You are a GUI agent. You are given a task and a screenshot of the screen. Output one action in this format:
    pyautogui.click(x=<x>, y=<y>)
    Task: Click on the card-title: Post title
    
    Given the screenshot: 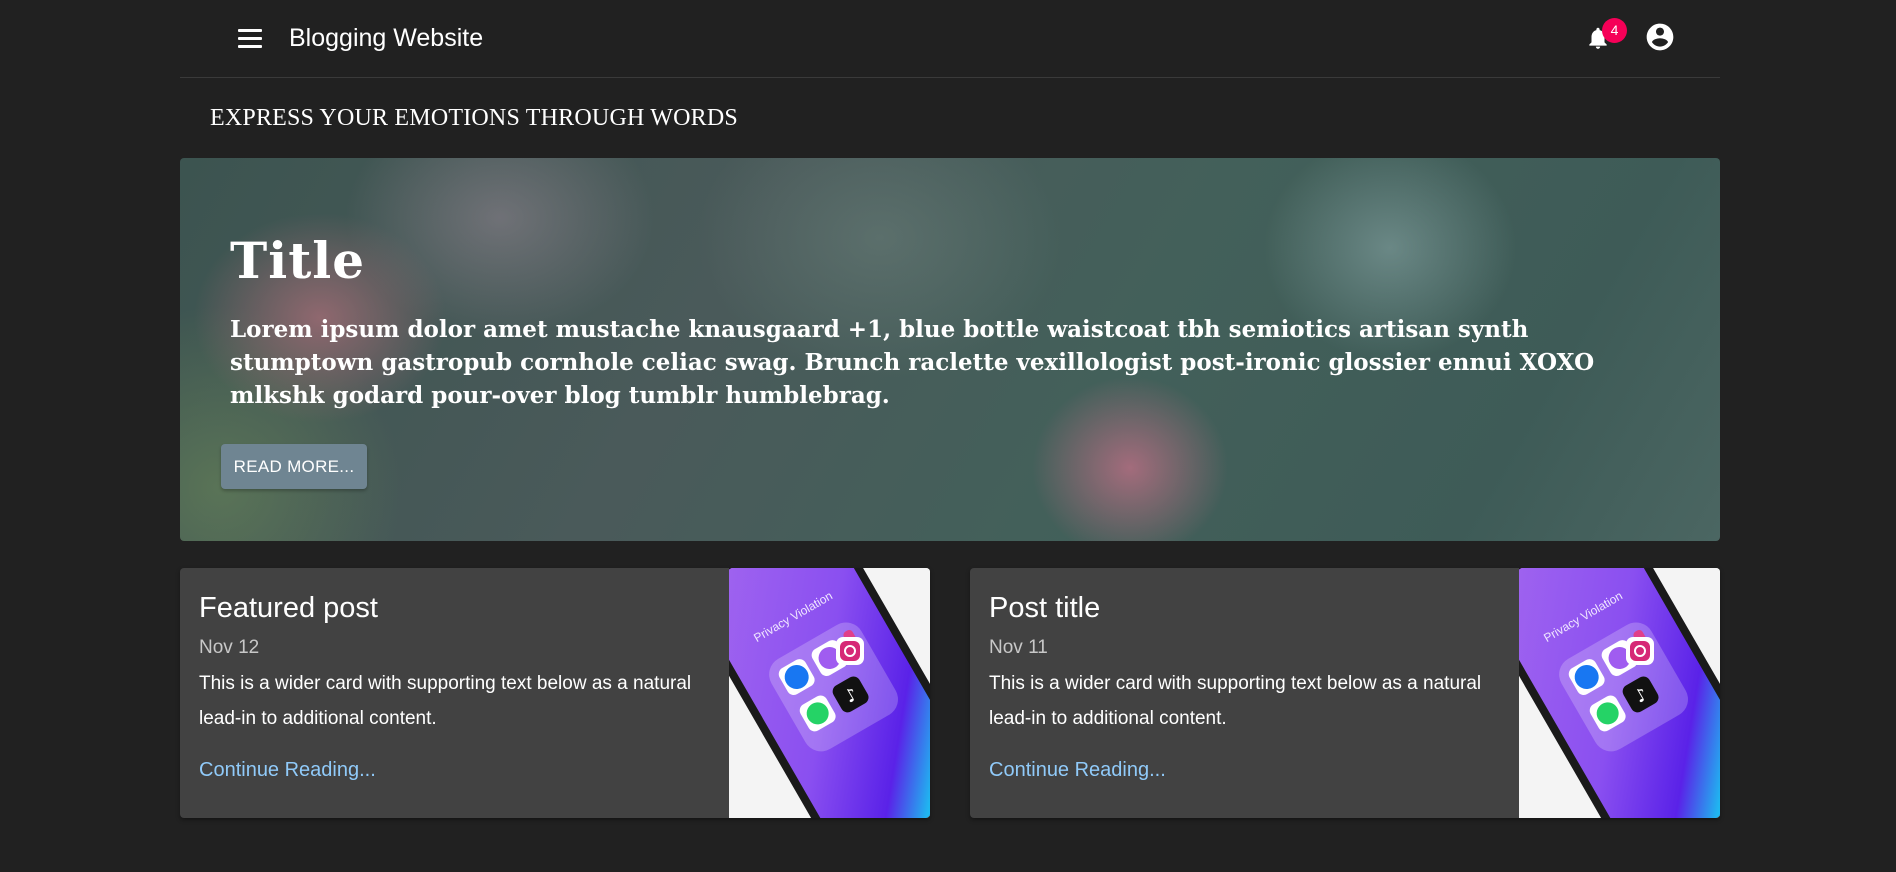 What is the action you would take?
    pyautogui.click(x=1045, y=608)
    